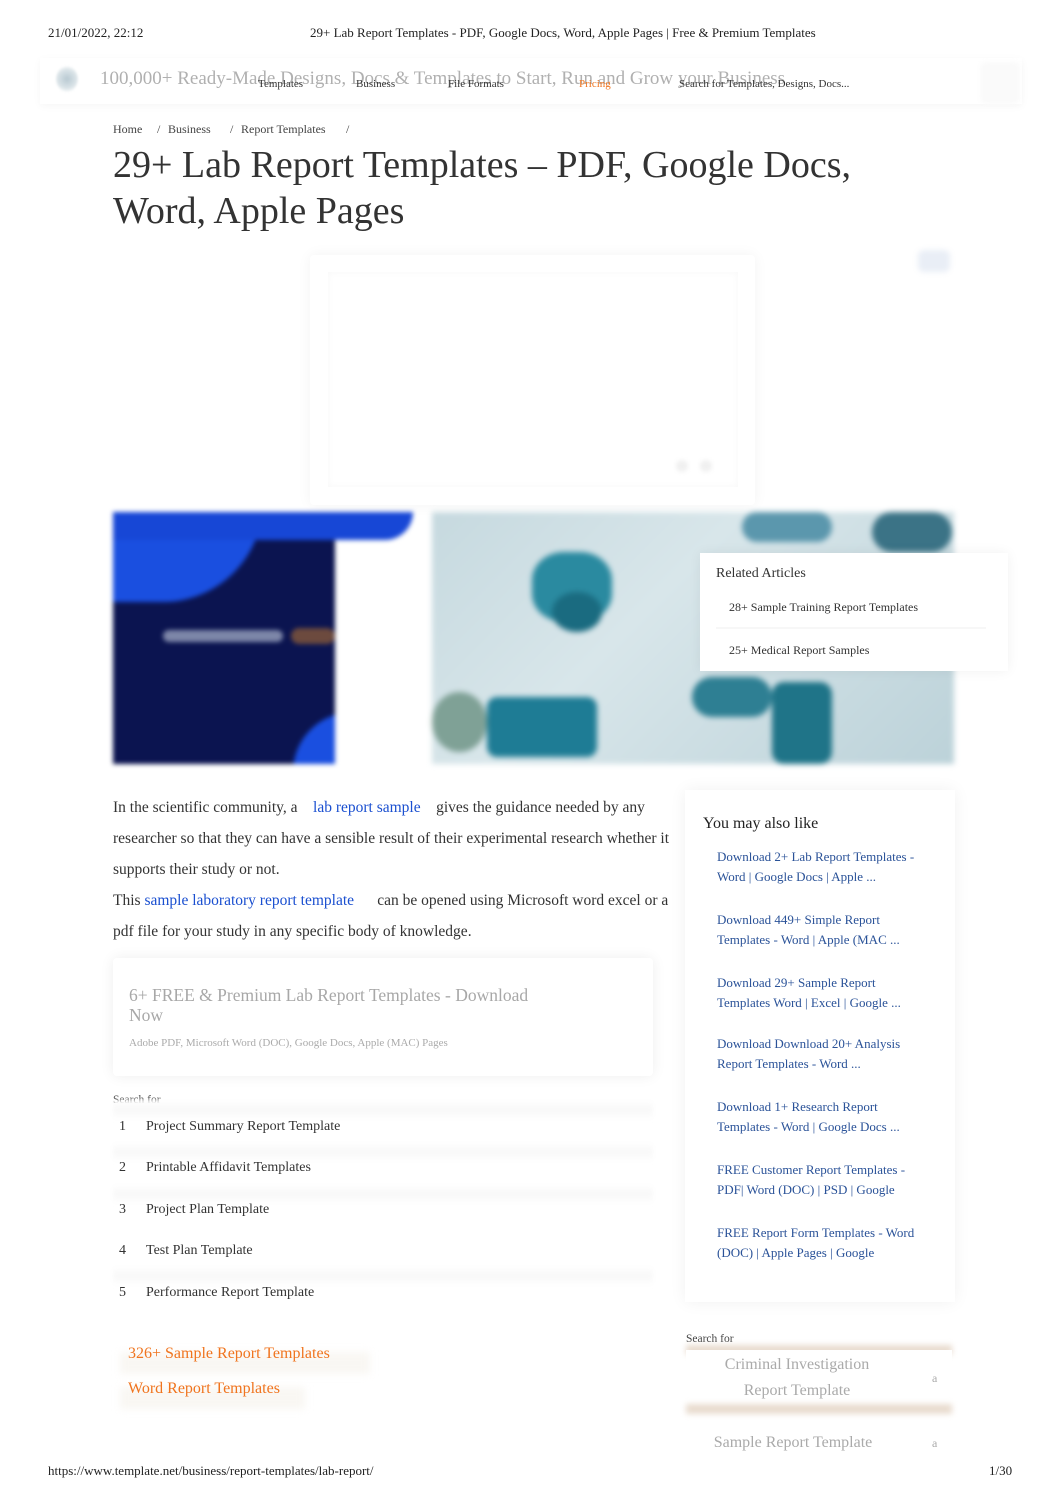  I want to click on search-for-text: Performance Report Template, so click(230, 1293).